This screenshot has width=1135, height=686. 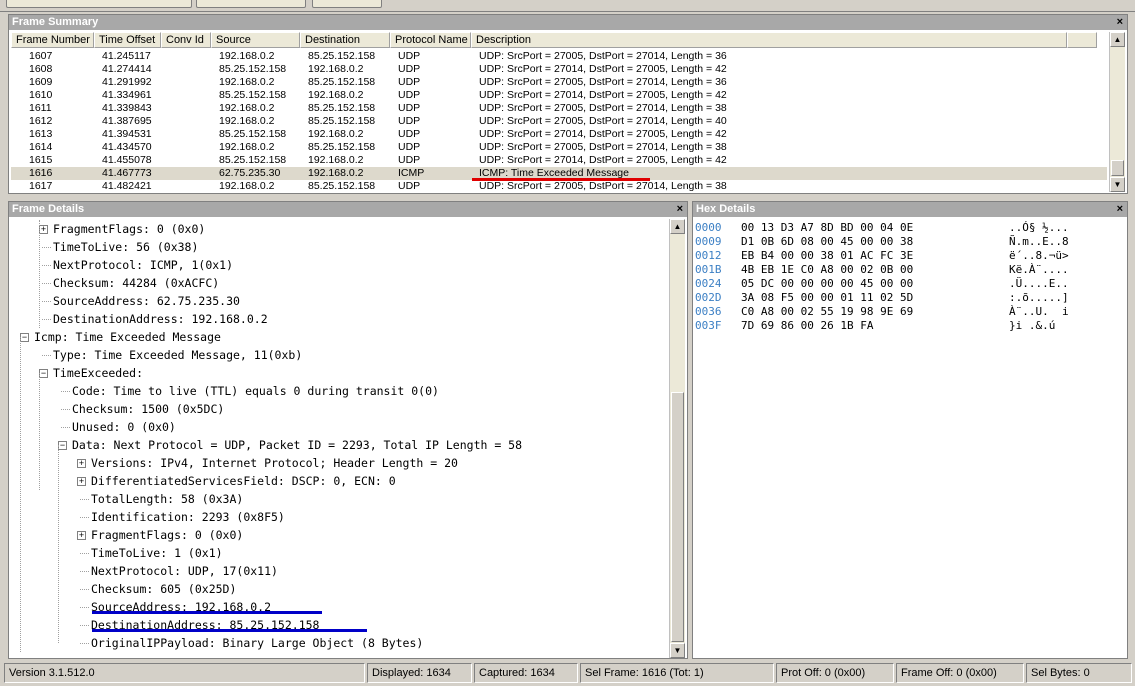 What do you see at coordinates (148, 409) in the screenshot?
I see `tree-node: Checksum: 1500 (0x5DC)` at bounding box center [148, 409].